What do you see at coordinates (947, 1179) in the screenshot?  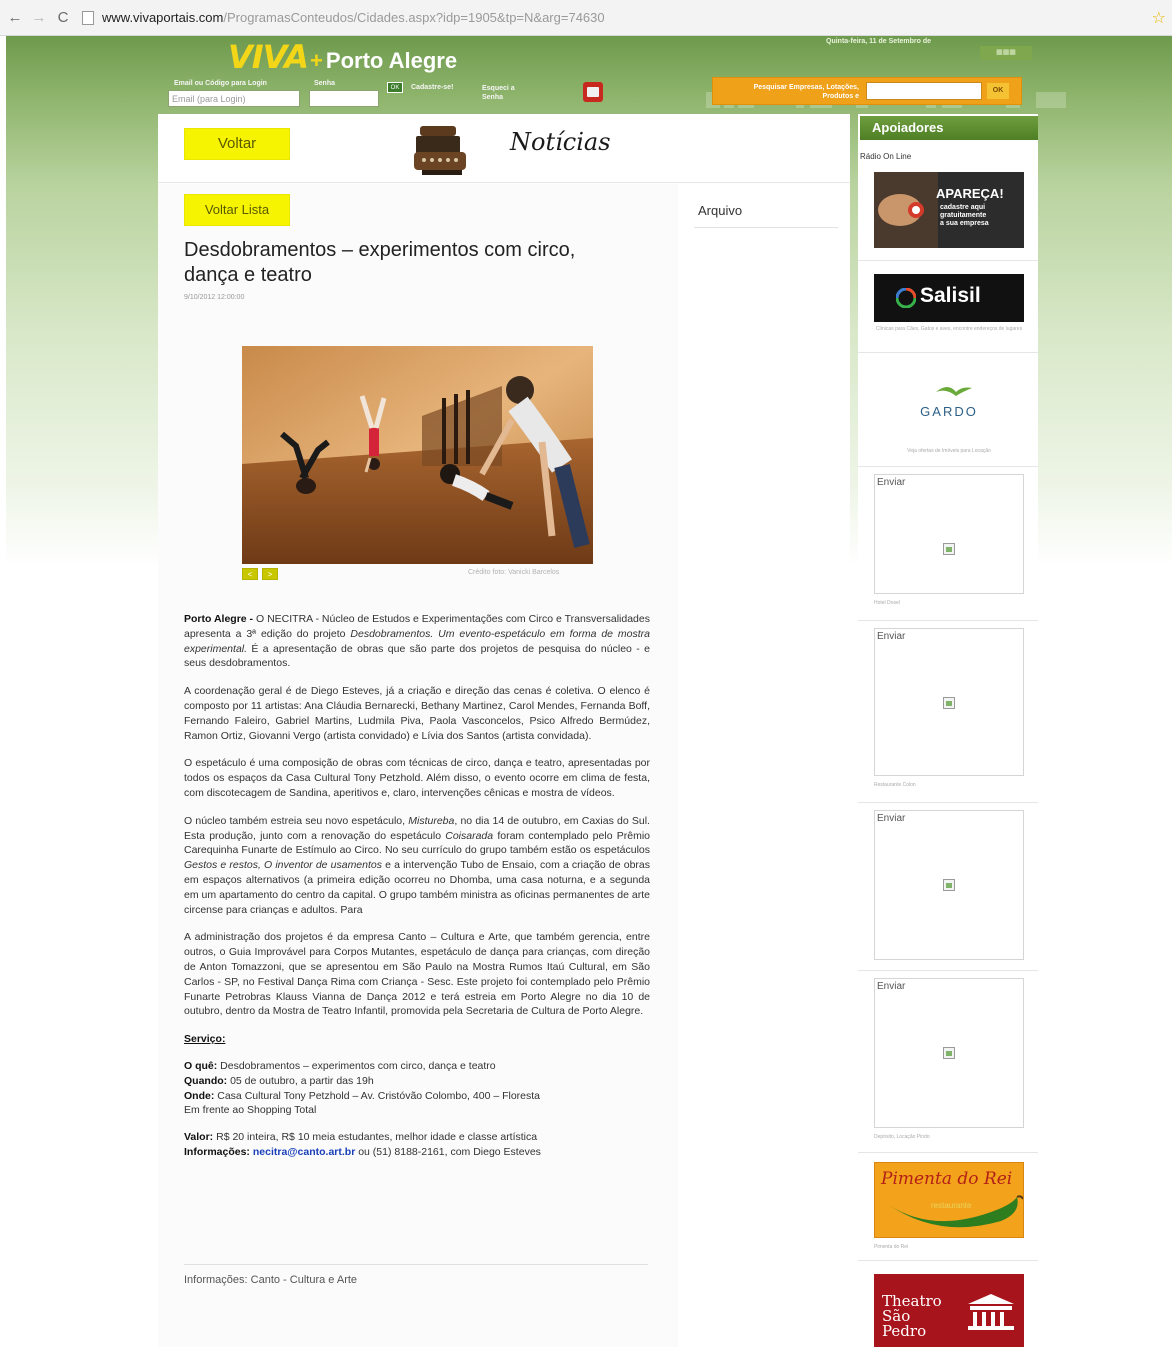 I see `ad4-brand: Pimenta do Rei` at bounding box center [947, 1179].